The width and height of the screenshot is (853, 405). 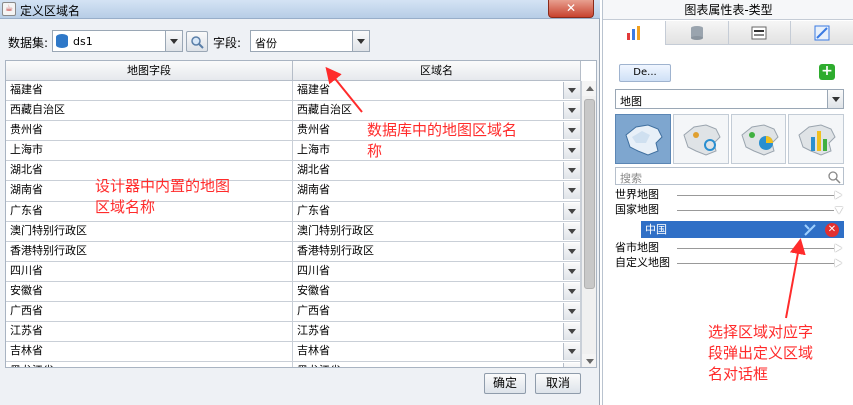 I want to click on scroll-up-arrow, so click(x=589, y=88).